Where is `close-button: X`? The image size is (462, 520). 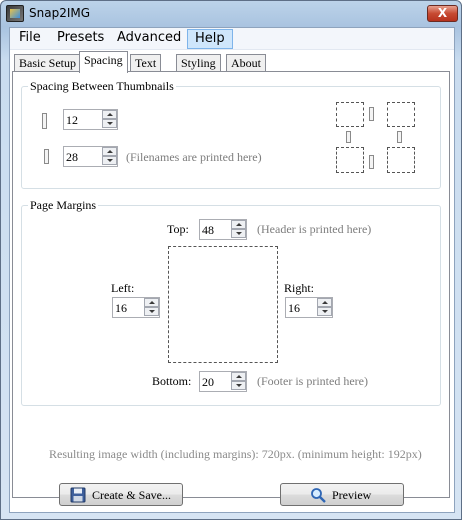 close-button: X is located at coordinates (442, 13).